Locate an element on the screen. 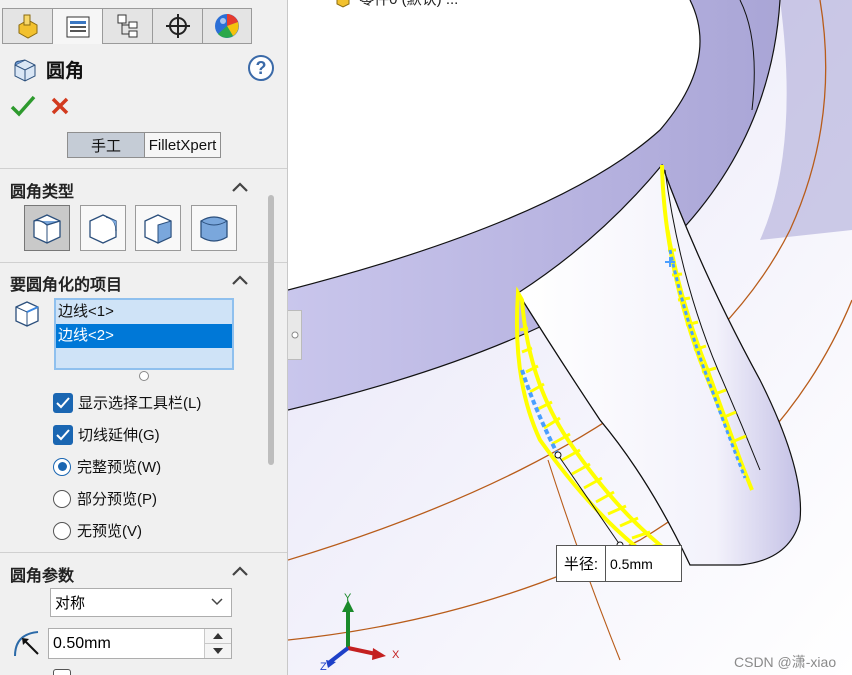  handle-dot-icon is located at coordinates (294, 335).